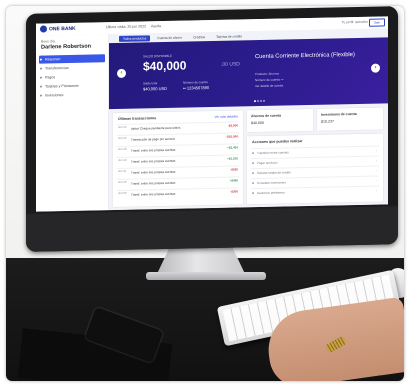 This screenshot has width=410, height=387. I want to click on sidebar-item-summary: Resumen, so click(72, 59).